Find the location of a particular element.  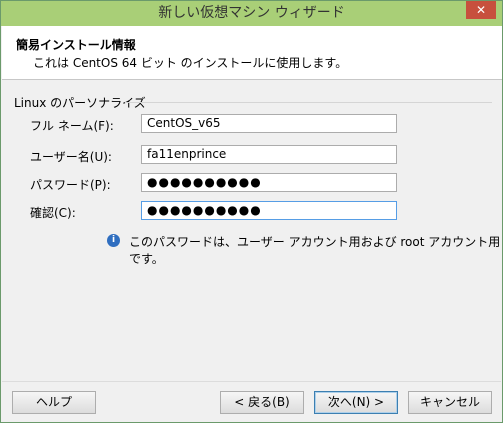

fullname-label: フル ネーム(F): is located at coordinates (72, 126).